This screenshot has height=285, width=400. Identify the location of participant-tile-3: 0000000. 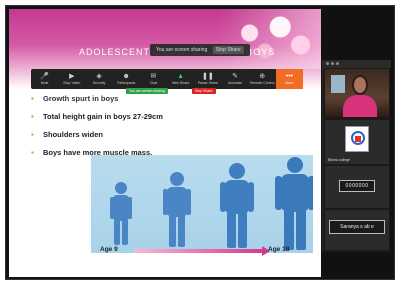
(357, 187).